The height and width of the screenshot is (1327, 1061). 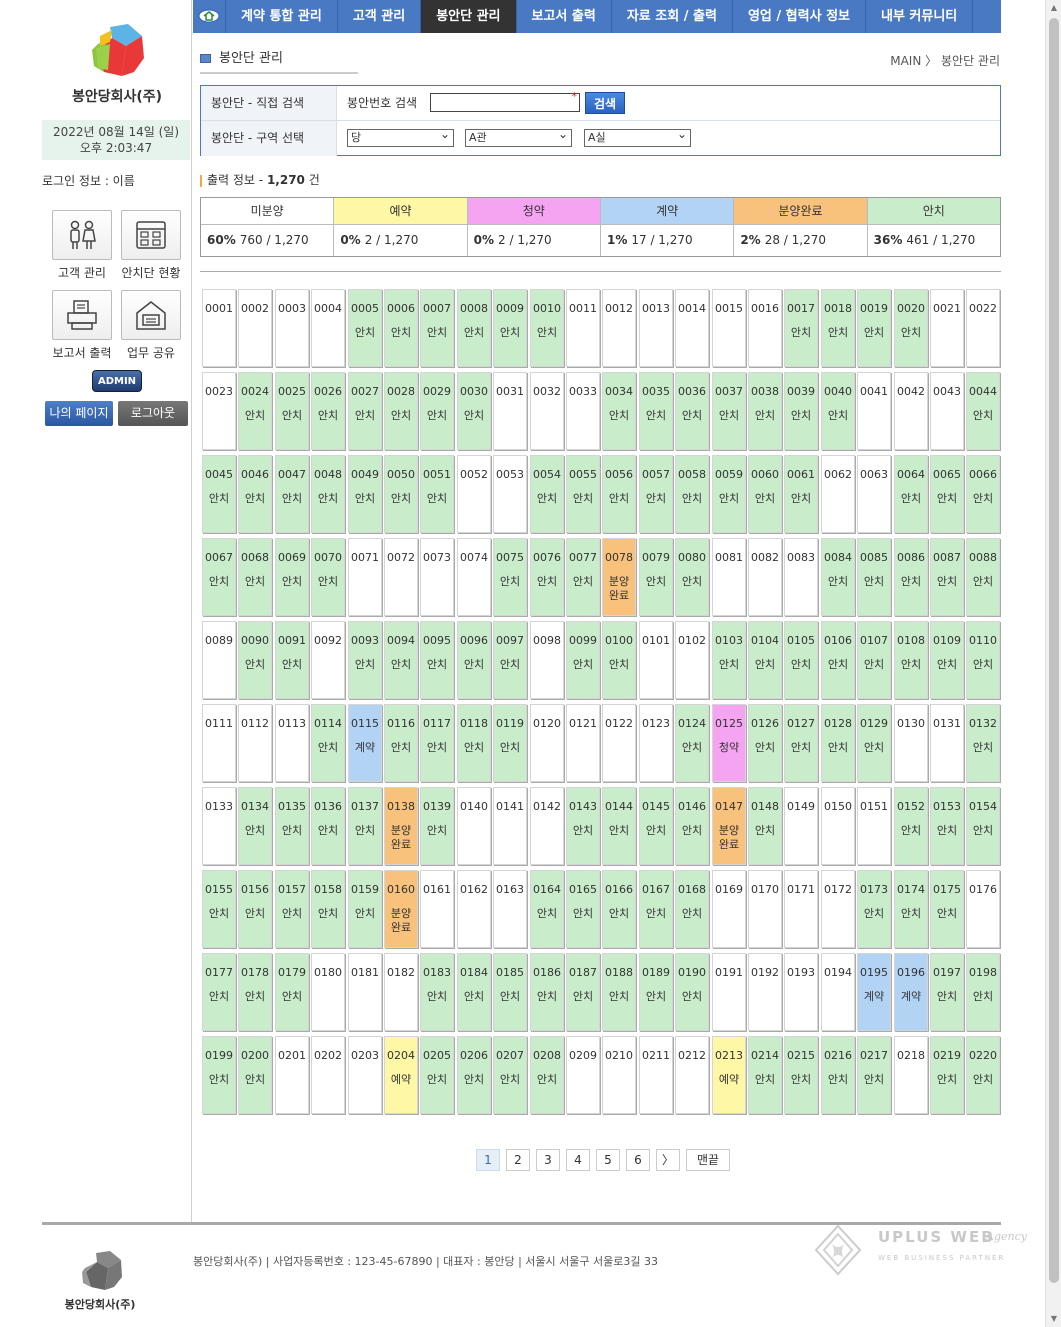 I want to click on niche-cell: 0076 안치, so click(x=547, y=577).